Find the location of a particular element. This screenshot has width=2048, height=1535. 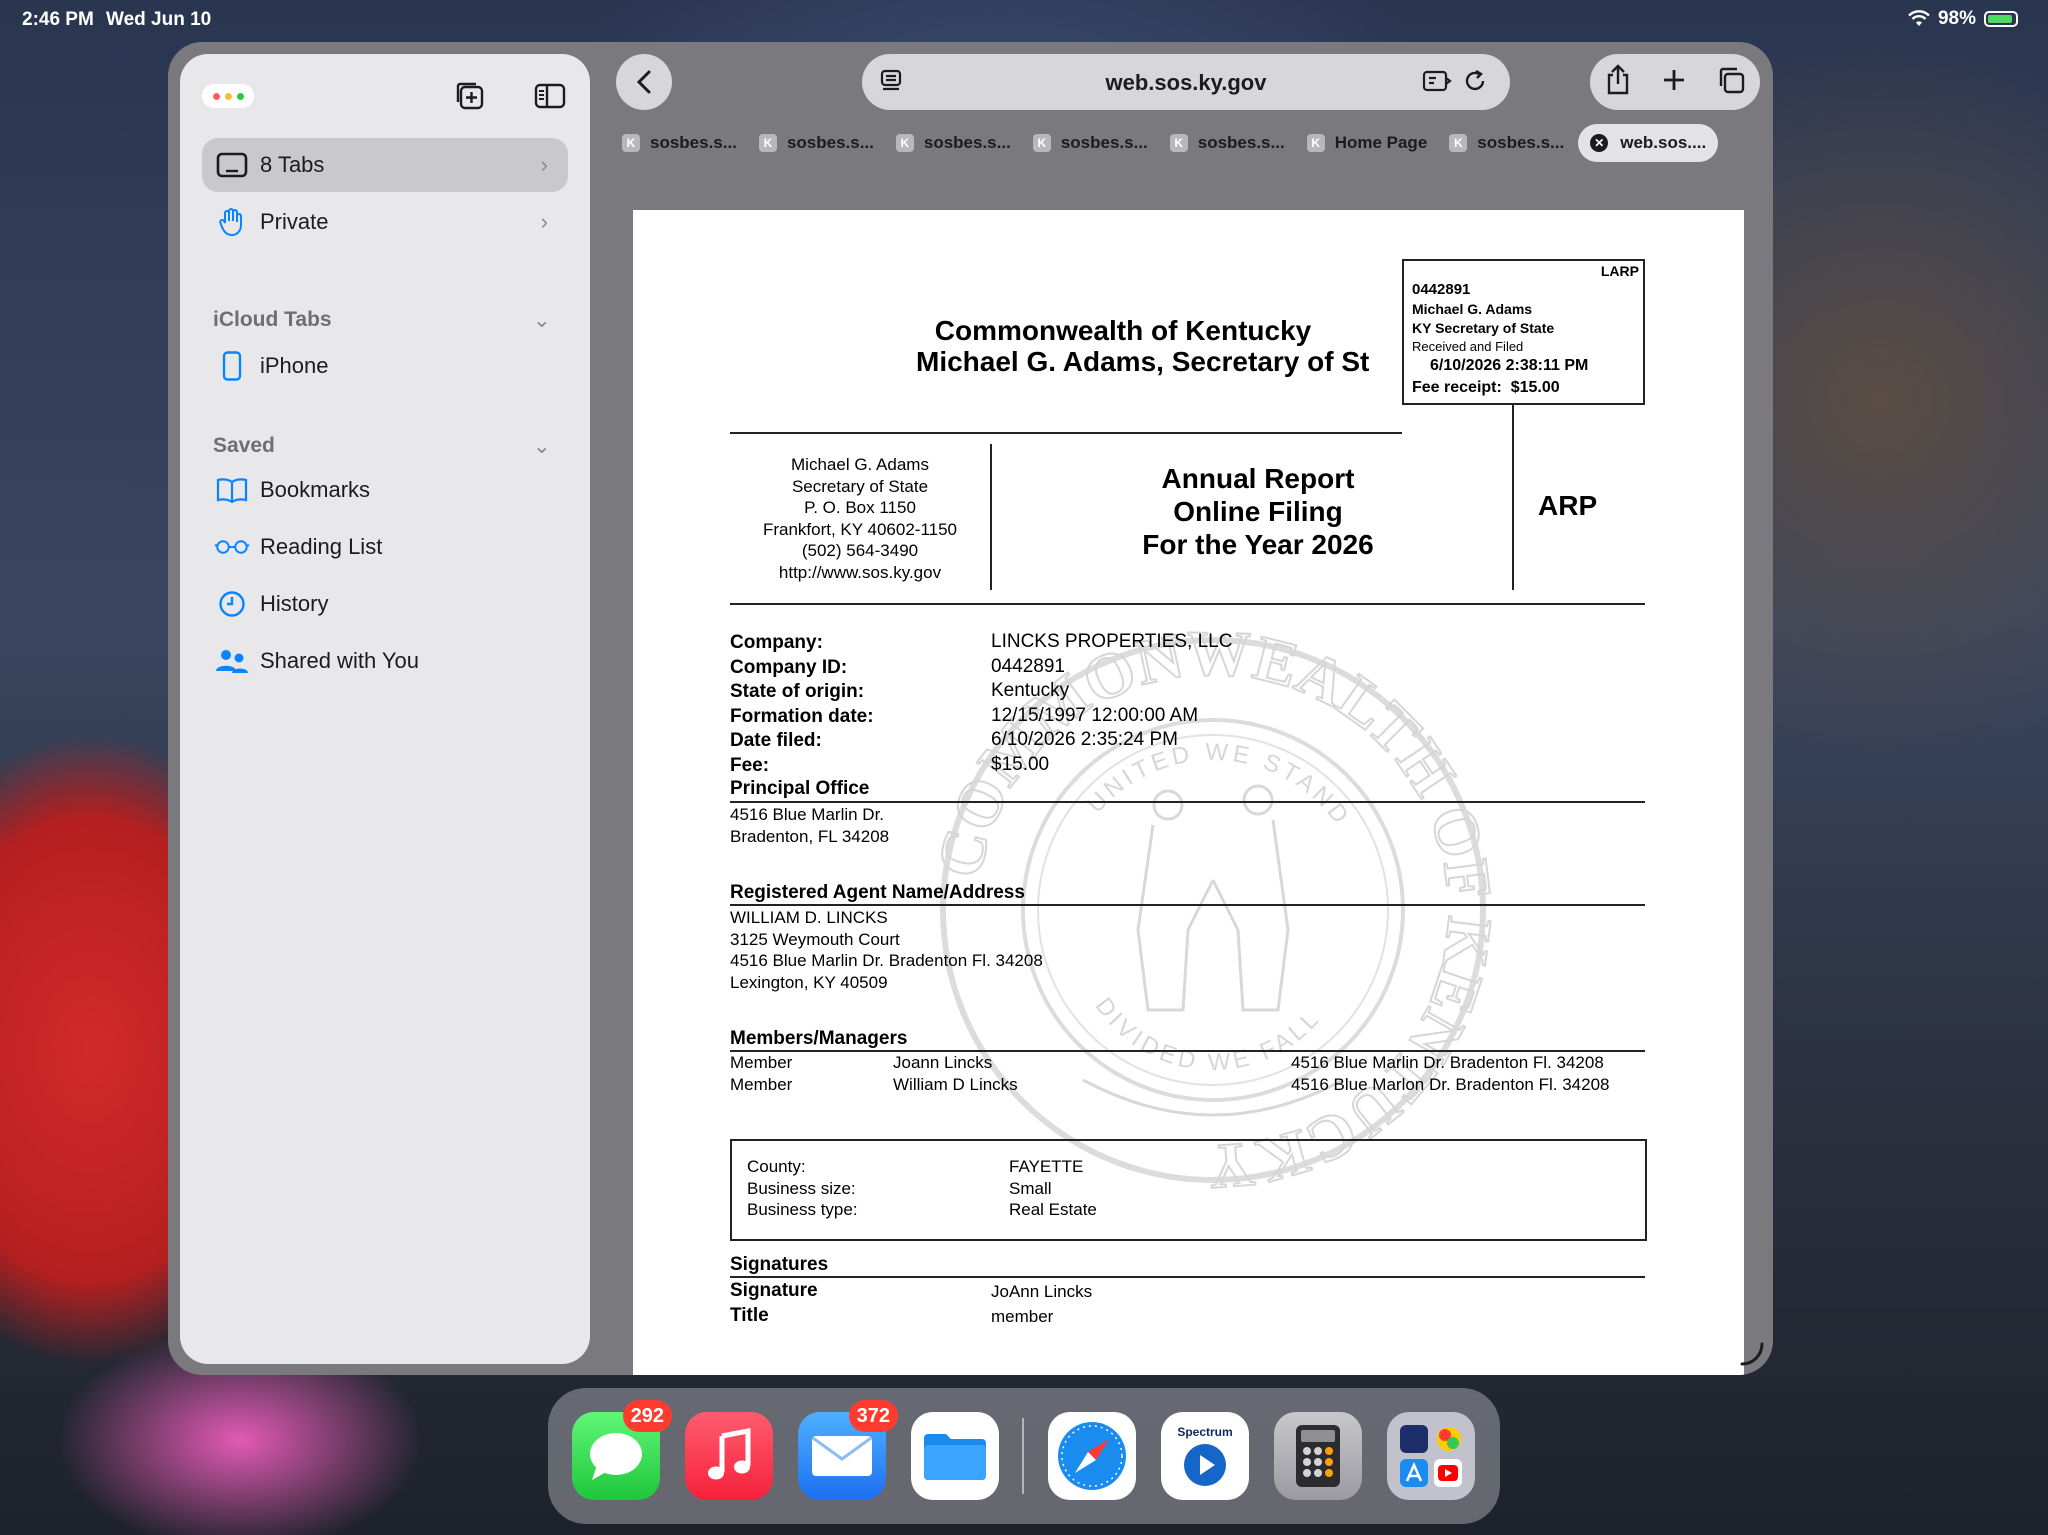

member-name: Joann Lincks is located at coordinates (943, 1062).